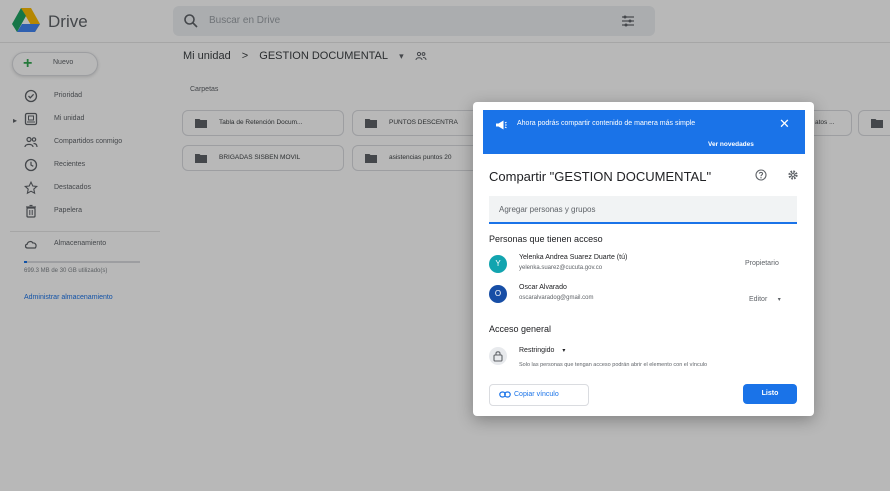  I want to click on person-name: Oscar Alvarado, so click(543, 287).